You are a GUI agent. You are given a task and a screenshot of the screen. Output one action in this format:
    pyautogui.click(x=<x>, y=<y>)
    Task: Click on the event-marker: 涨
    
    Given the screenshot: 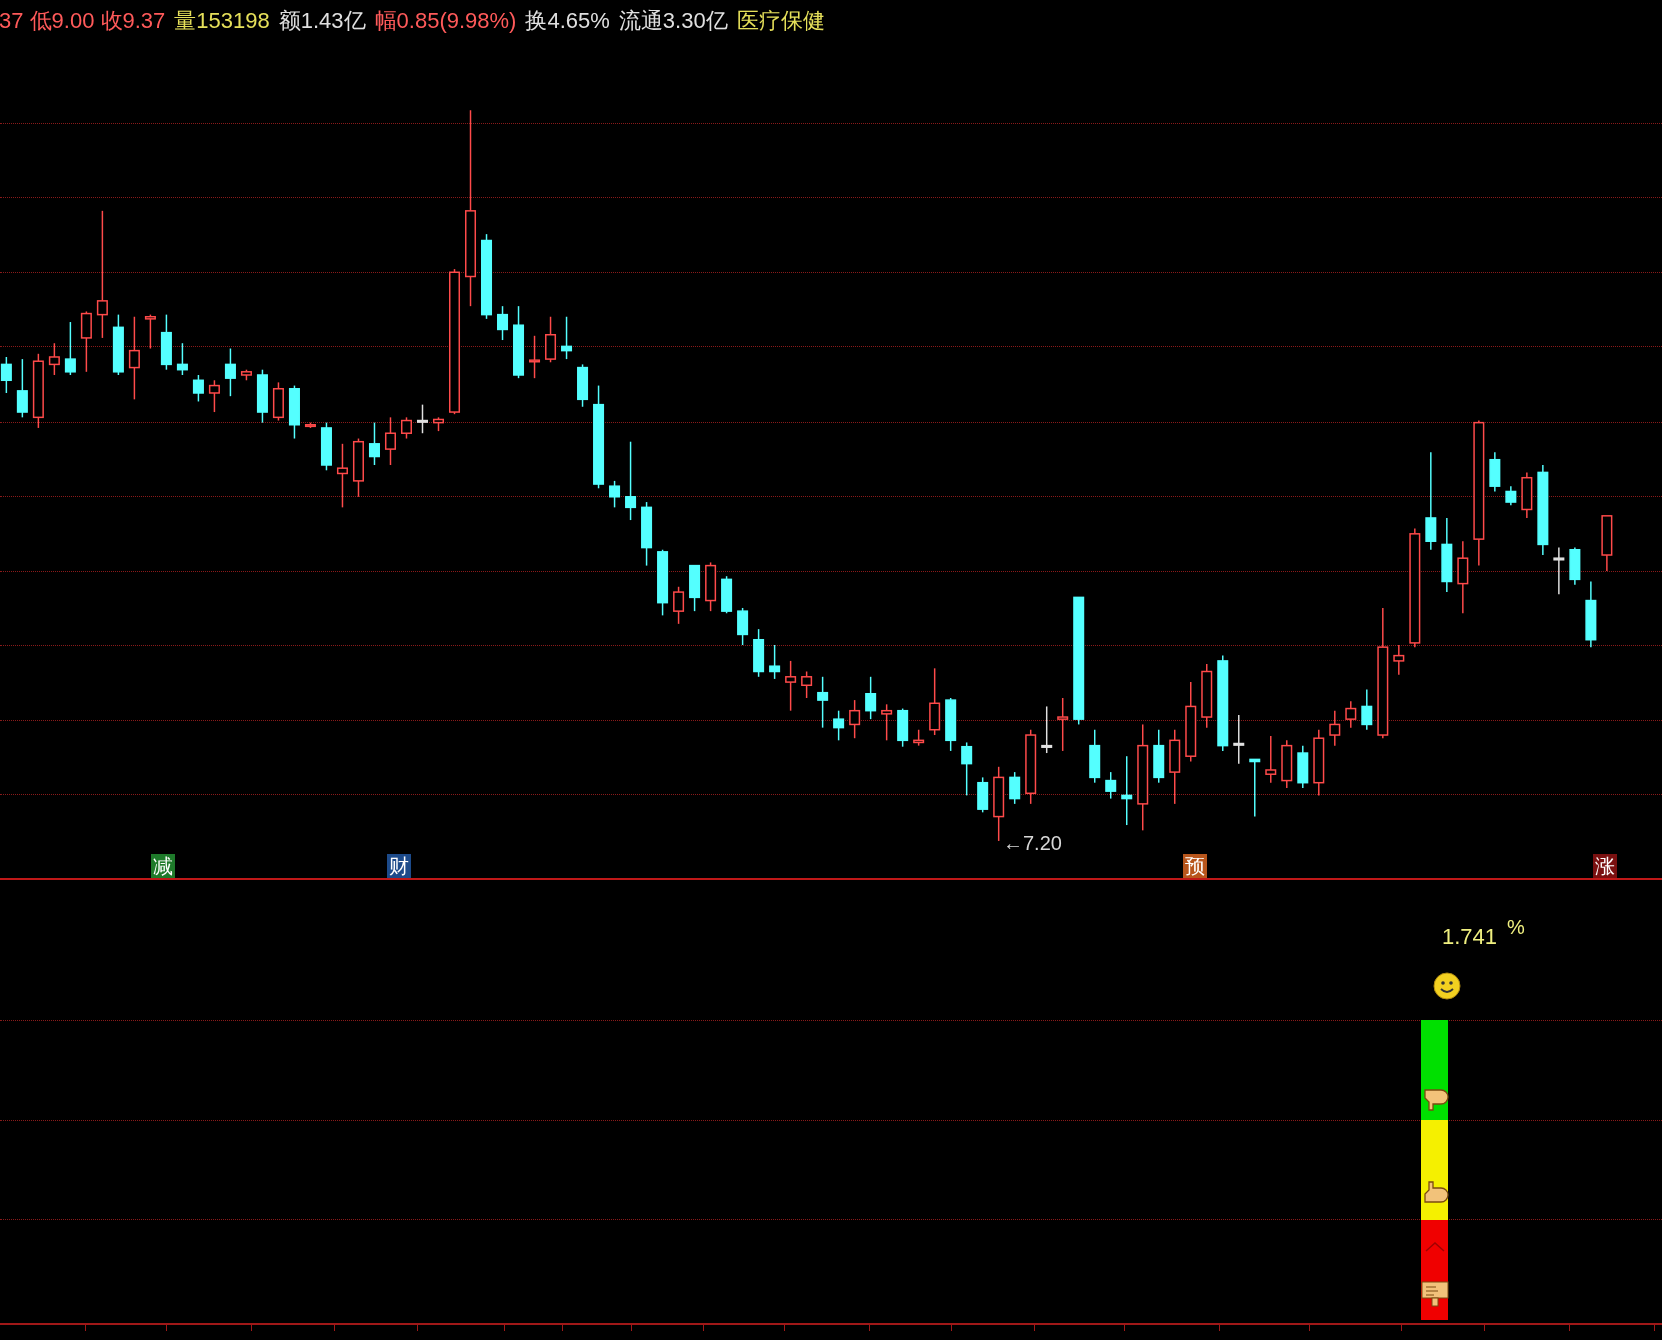 What is the action you would take?
    pyautogui.click(x=1604, y=866)
    